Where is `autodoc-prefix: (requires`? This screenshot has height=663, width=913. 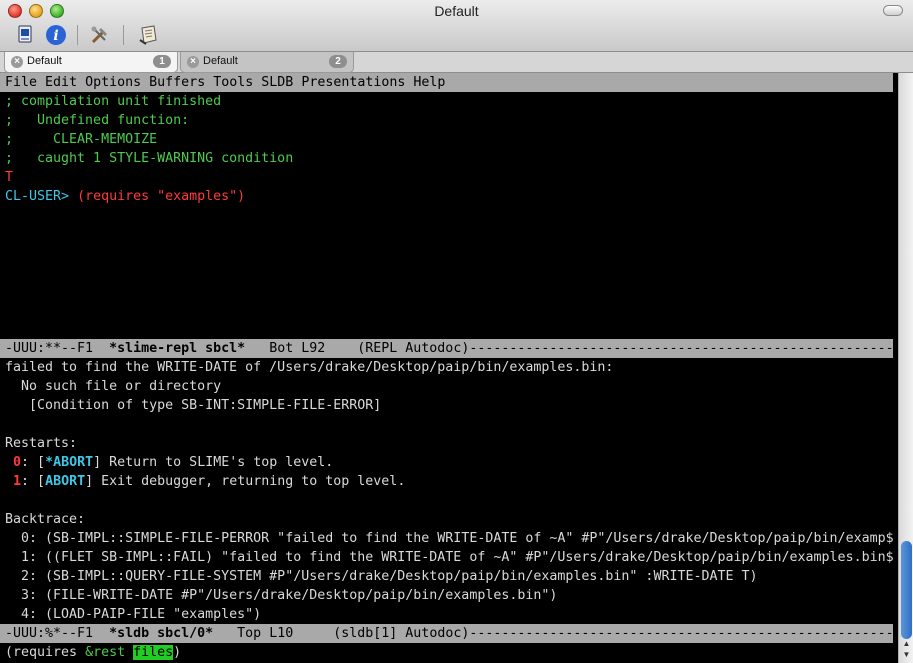
autodoc-prefix: (requires is located at coordinates (45, 652).